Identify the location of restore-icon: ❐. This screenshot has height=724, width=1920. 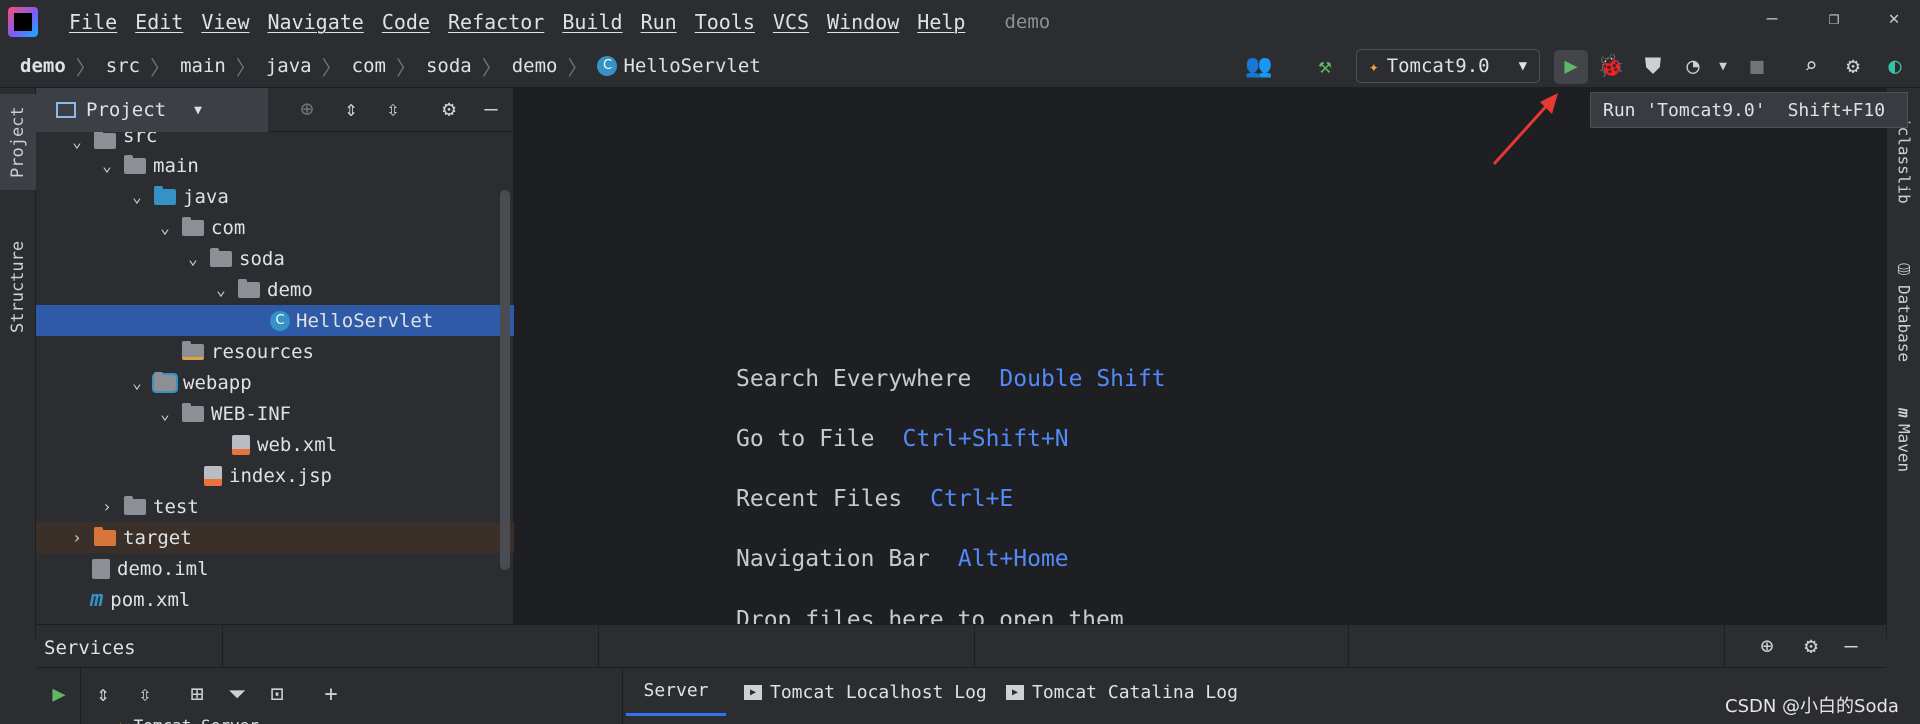
(1834, 21).